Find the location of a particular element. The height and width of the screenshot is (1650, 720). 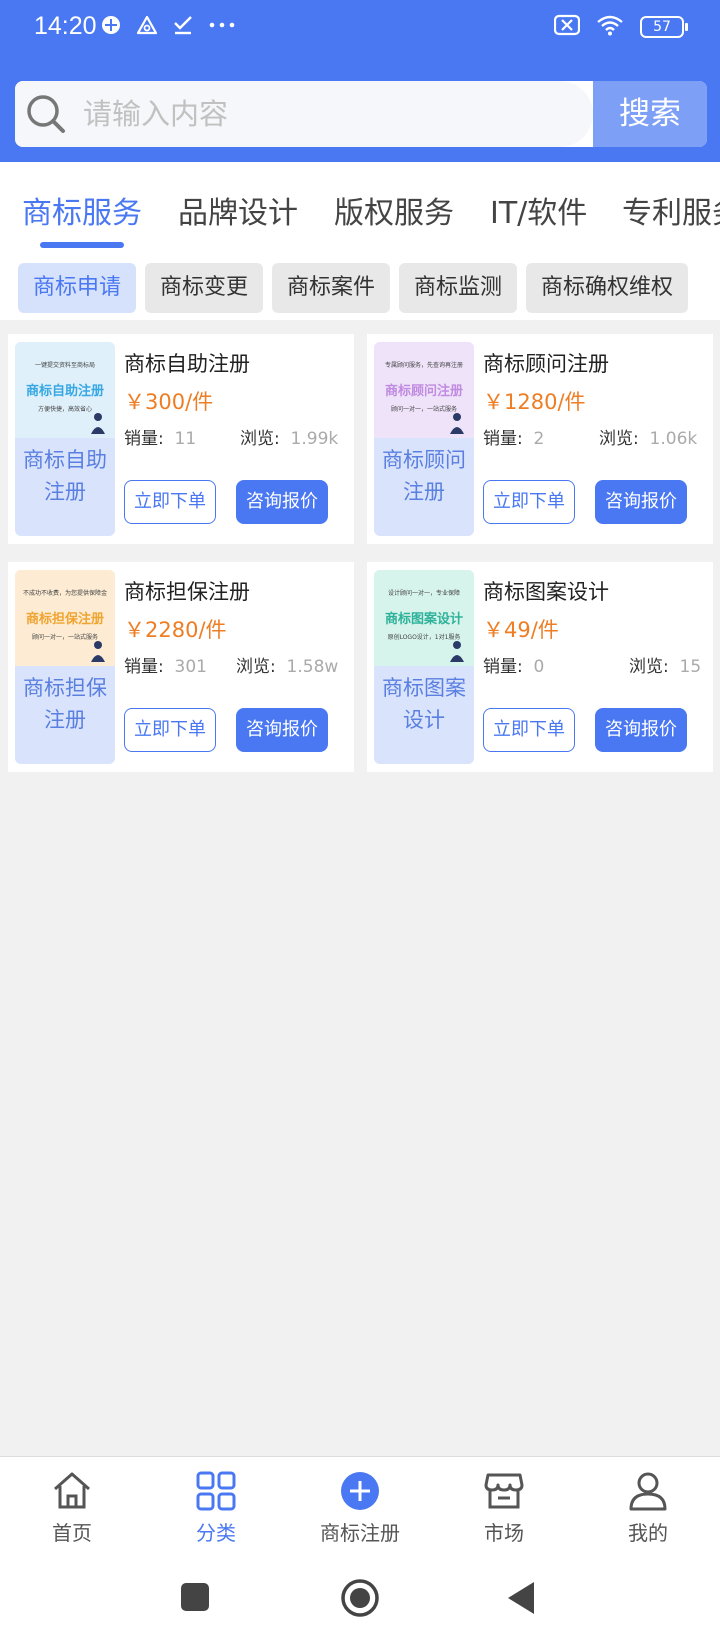

nav-market-label: 市场 is located at coordinates (504, 1533).